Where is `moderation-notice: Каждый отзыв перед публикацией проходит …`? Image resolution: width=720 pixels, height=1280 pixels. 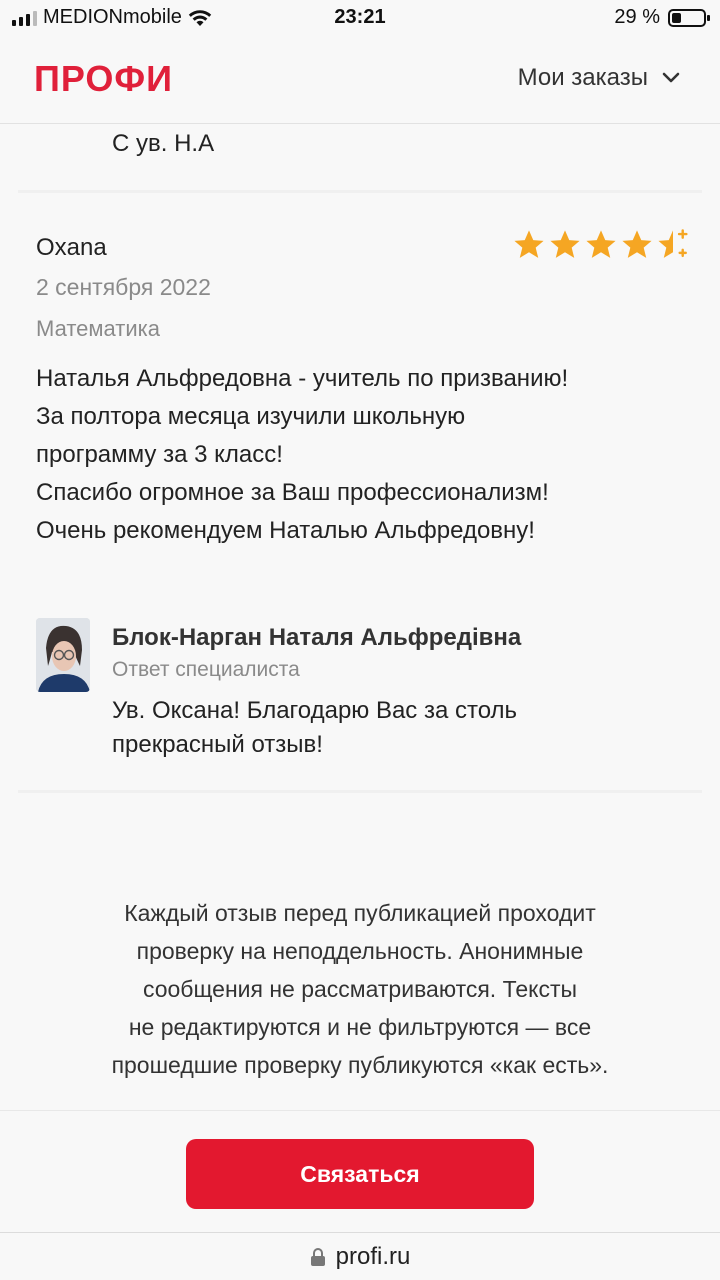 moderation-notice: Каждый отзыв перед публикацией проходит … is located at coordinates (360, 989).